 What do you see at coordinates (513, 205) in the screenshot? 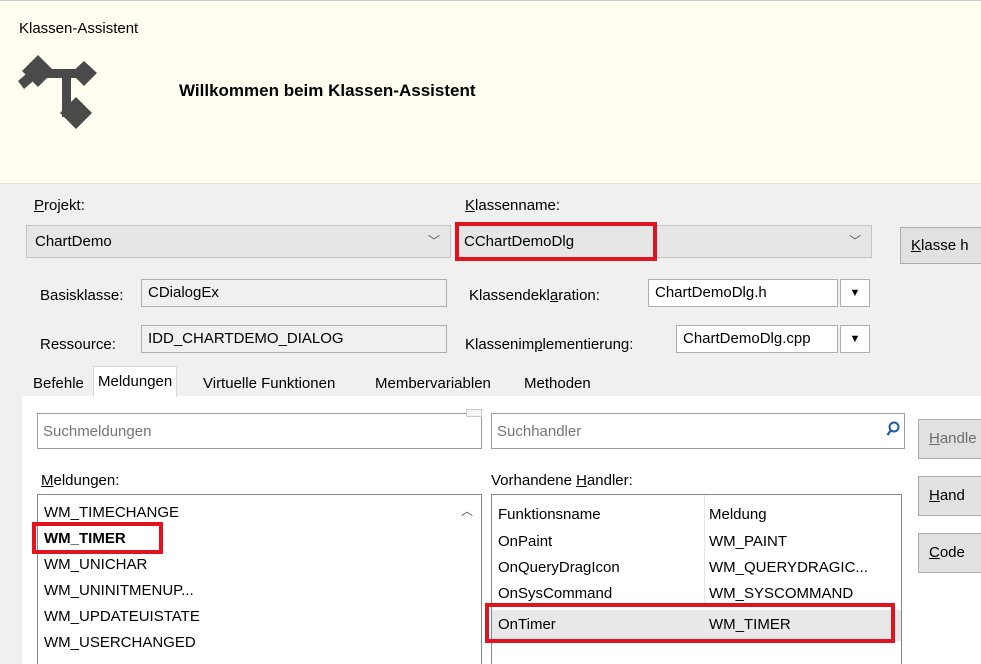
I see `klassenname-label: Klassenname:` at bounding box center [513, 205].